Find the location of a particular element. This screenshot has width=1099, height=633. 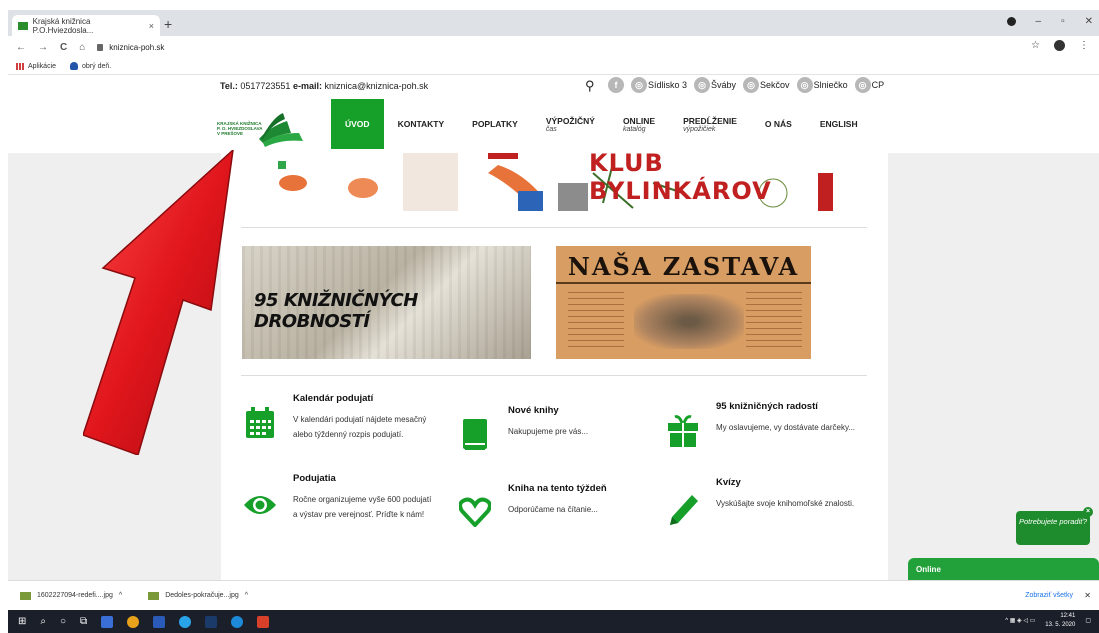

promo-card-drobnosti: 95 KNIŽNIČNÝCH DROBNOSTÍ is located at coordinates (386, 302).